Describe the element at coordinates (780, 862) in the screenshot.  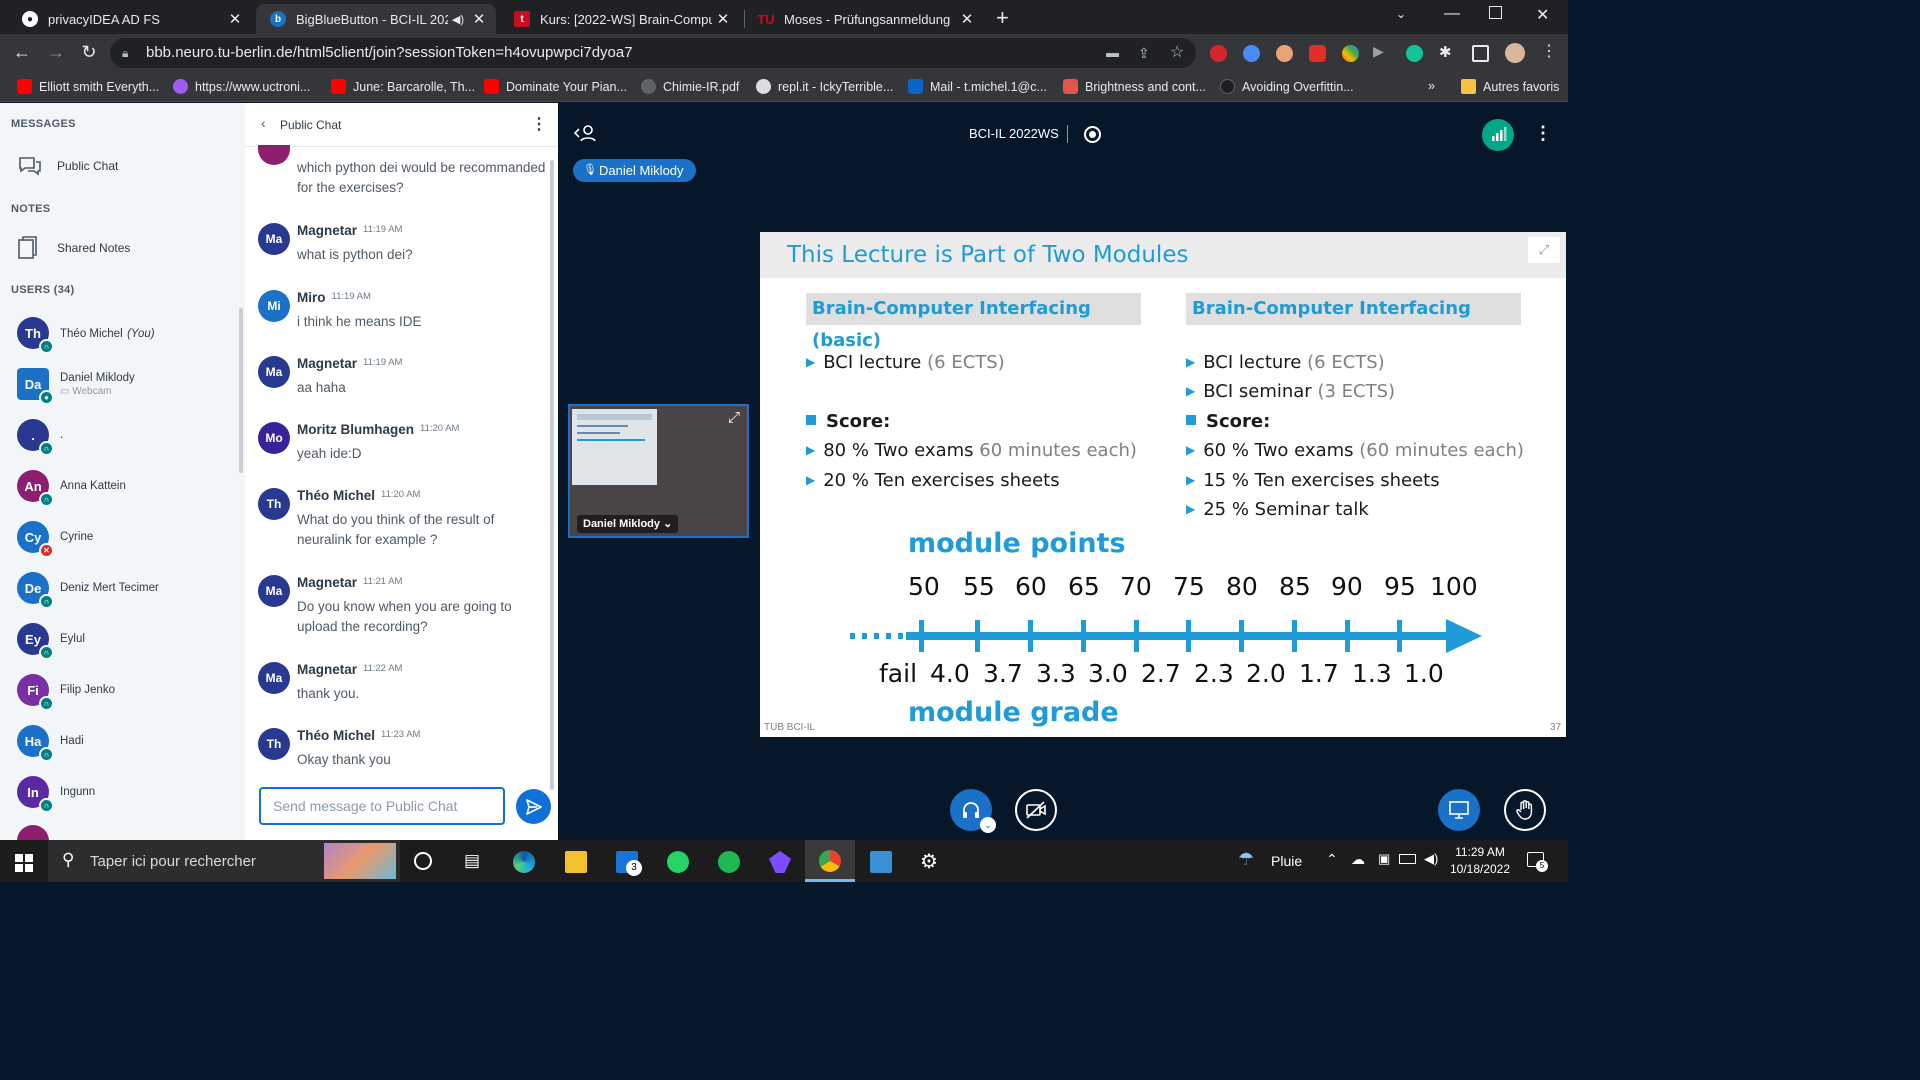
I see `obsidian-icon` at that location.